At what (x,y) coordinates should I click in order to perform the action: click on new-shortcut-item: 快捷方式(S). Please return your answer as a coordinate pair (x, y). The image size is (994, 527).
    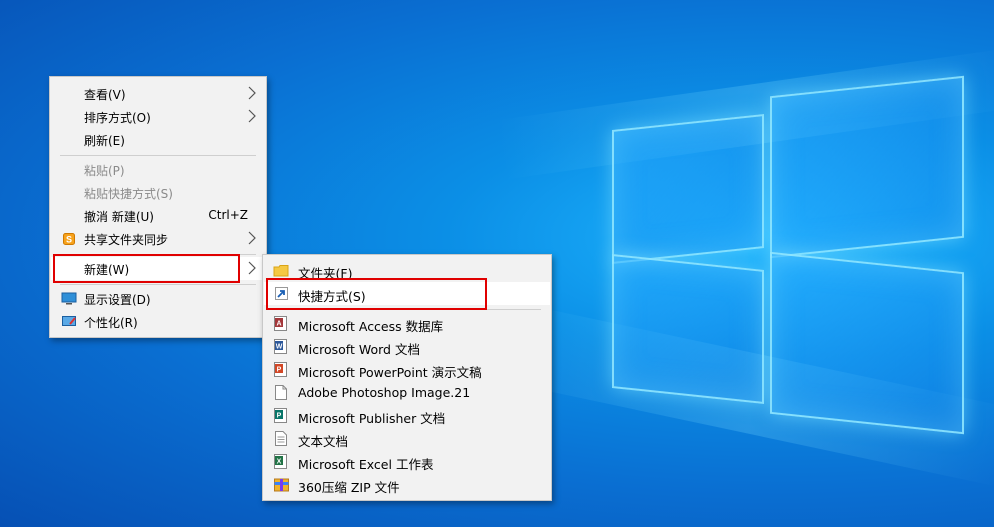
    Looking at the image, I should click on (407, 293).